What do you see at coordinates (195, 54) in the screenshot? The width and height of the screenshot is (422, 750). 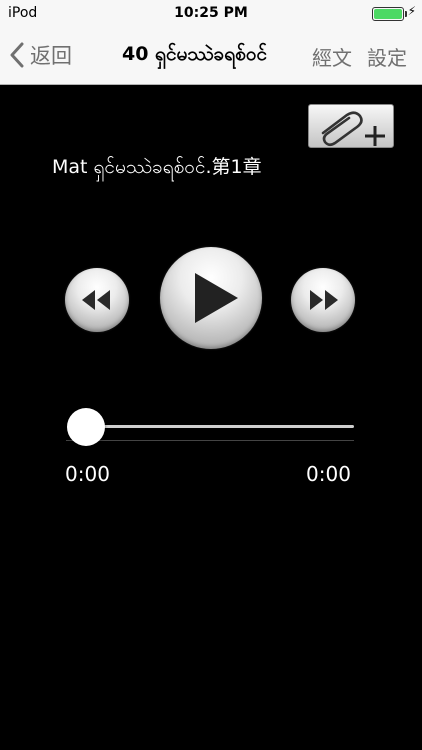 I see `page-title: 40 ရှင်မဿဲခရစ်ဝင်` at bounding box center [195, 54].